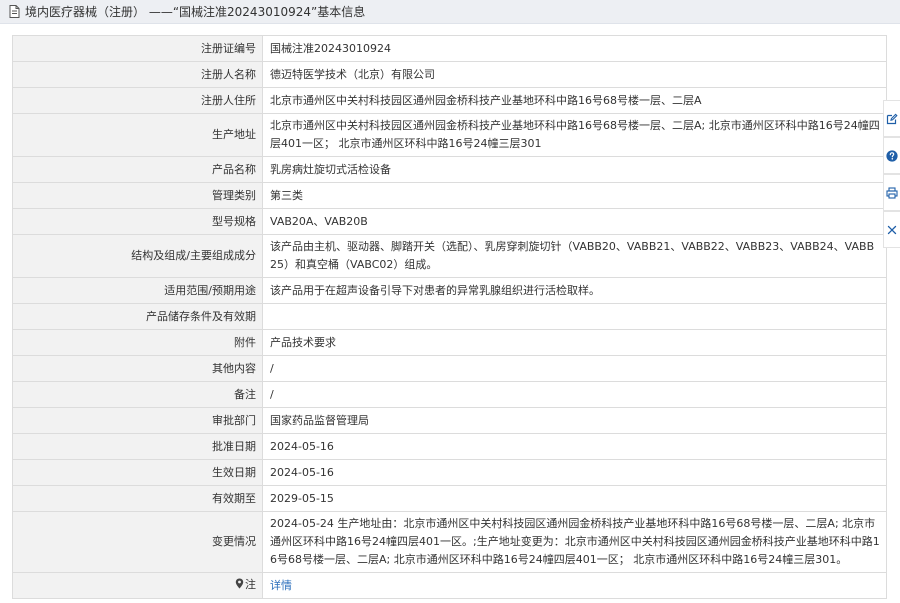  I want to click on row-label: 产品储存条件及有效期, so click(137, 316).